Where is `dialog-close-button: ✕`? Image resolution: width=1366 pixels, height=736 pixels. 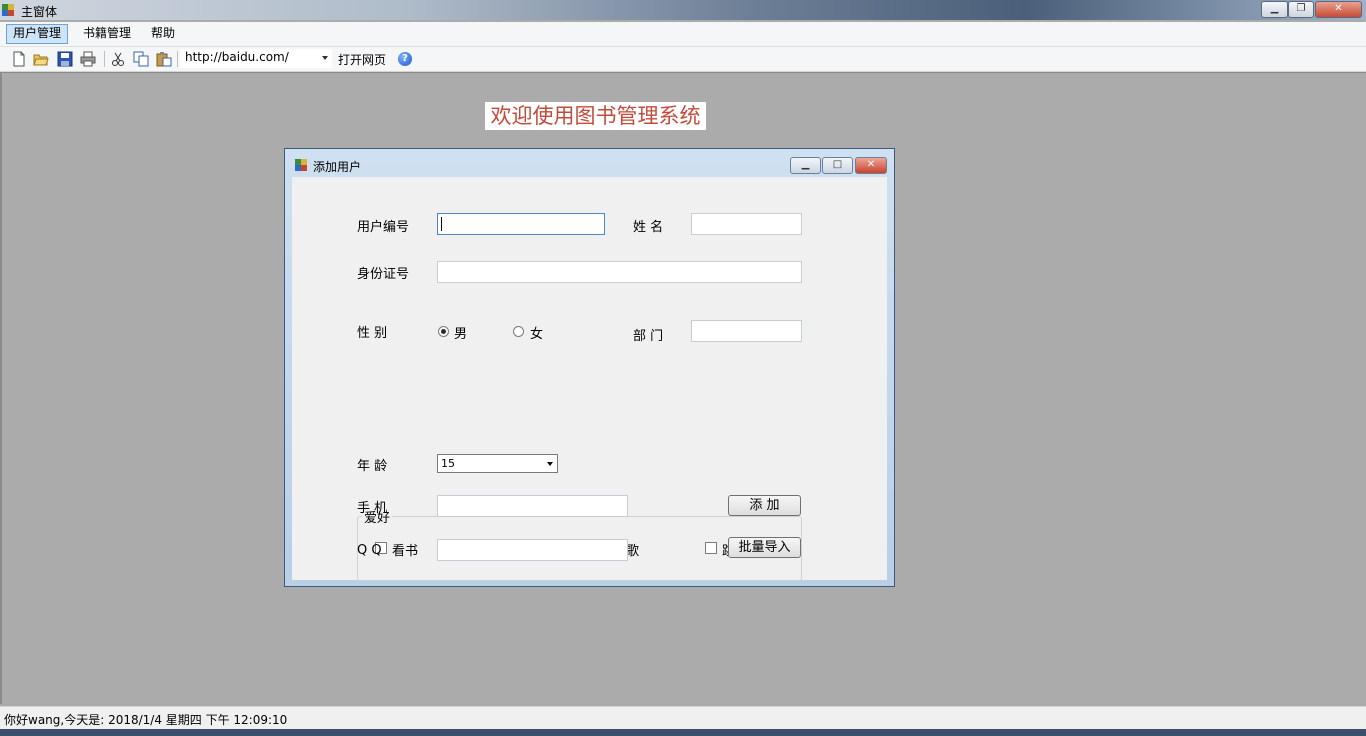
dialog-close-button: ✕ is located at coordinates (871, 165).